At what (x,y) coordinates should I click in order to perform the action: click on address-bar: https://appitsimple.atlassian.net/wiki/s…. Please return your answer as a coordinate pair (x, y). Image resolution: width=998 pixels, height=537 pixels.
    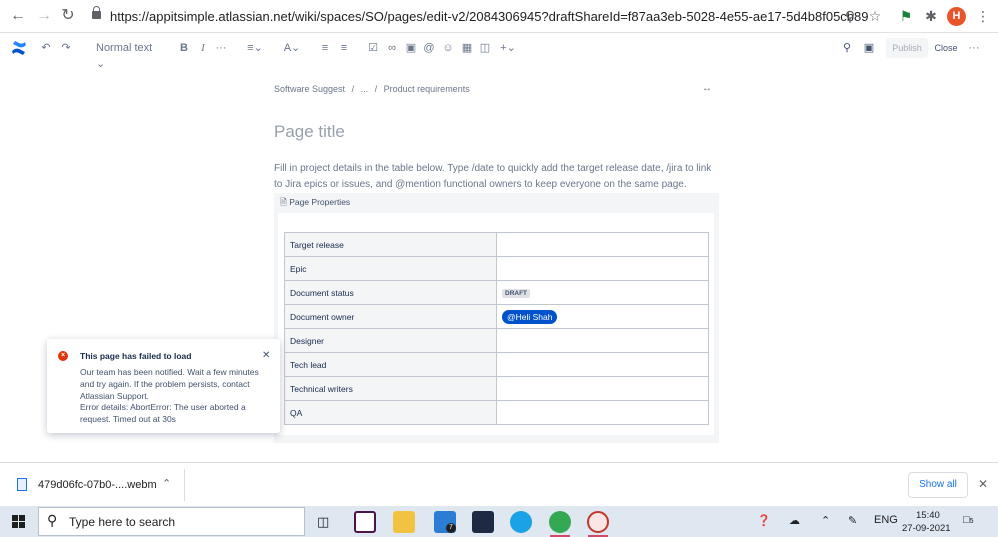
    Looking at the image, I should click on (489, 16).